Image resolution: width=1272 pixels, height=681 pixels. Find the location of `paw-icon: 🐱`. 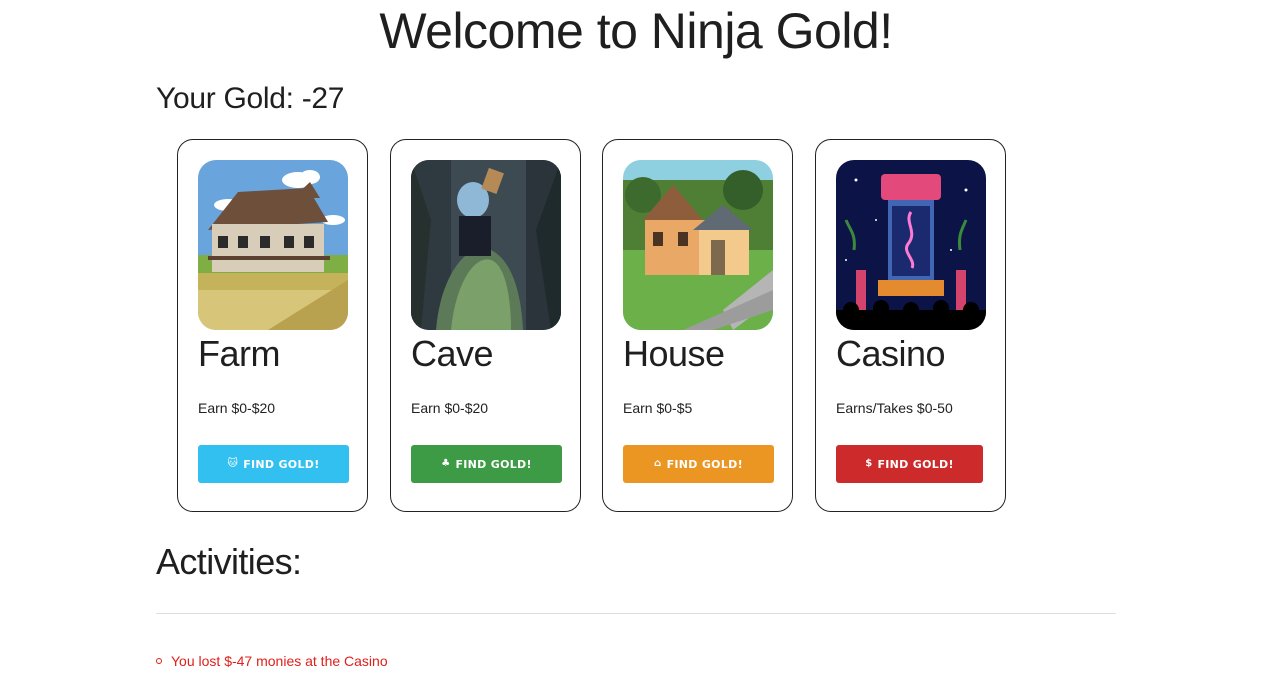

paw-icon: 🐱 is located at coordinates (233, 463).